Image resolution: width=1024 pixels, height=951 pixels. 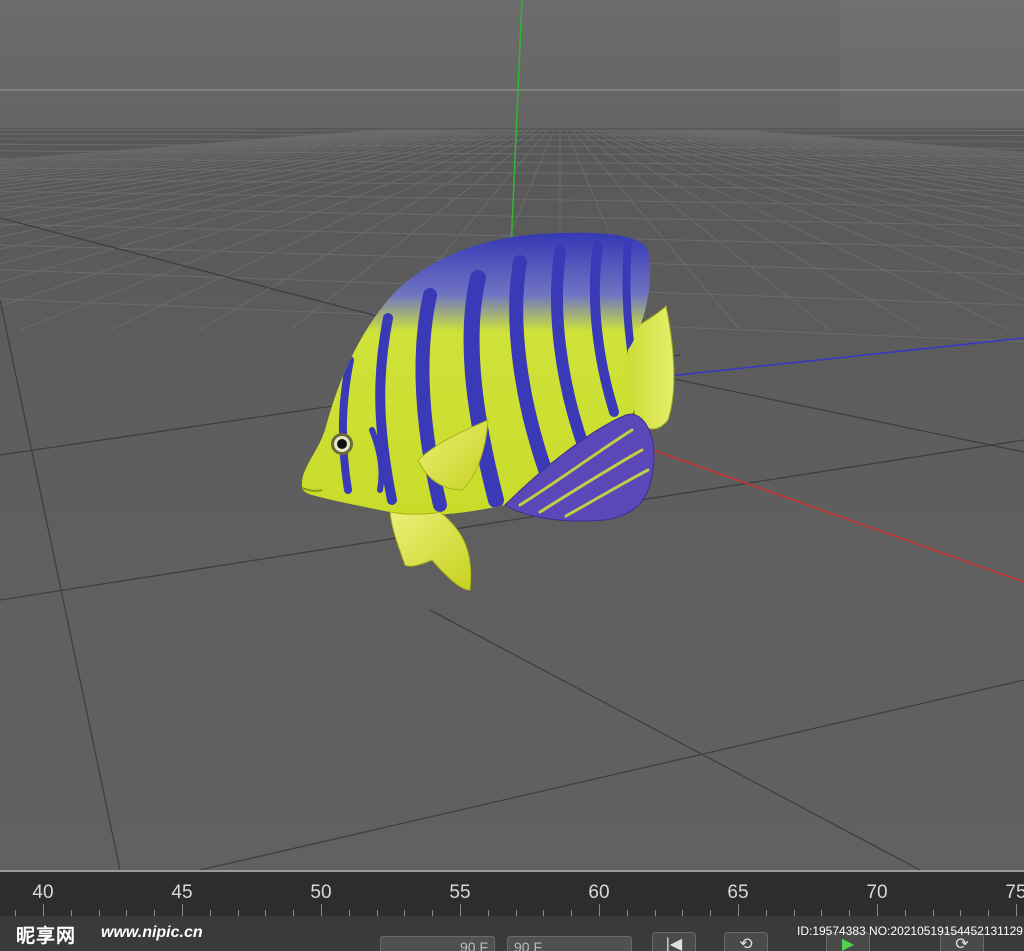 I want to click on watermark-url: www.nipic.cn, so click(x=152, y=932).